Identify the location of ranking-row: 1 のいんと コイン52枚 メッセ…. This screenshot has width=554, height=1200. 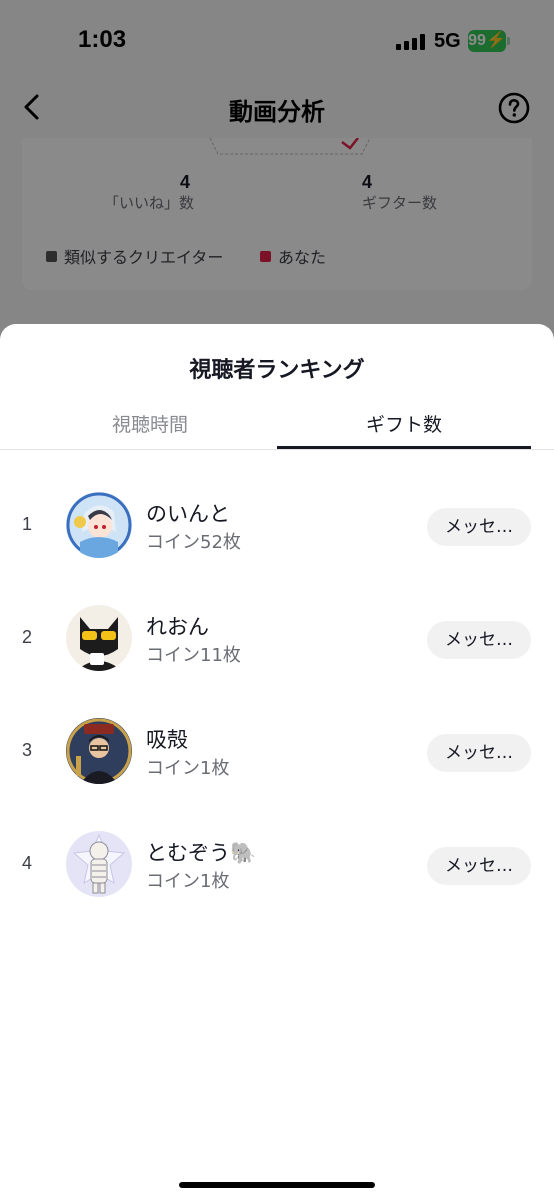
(277, 524).